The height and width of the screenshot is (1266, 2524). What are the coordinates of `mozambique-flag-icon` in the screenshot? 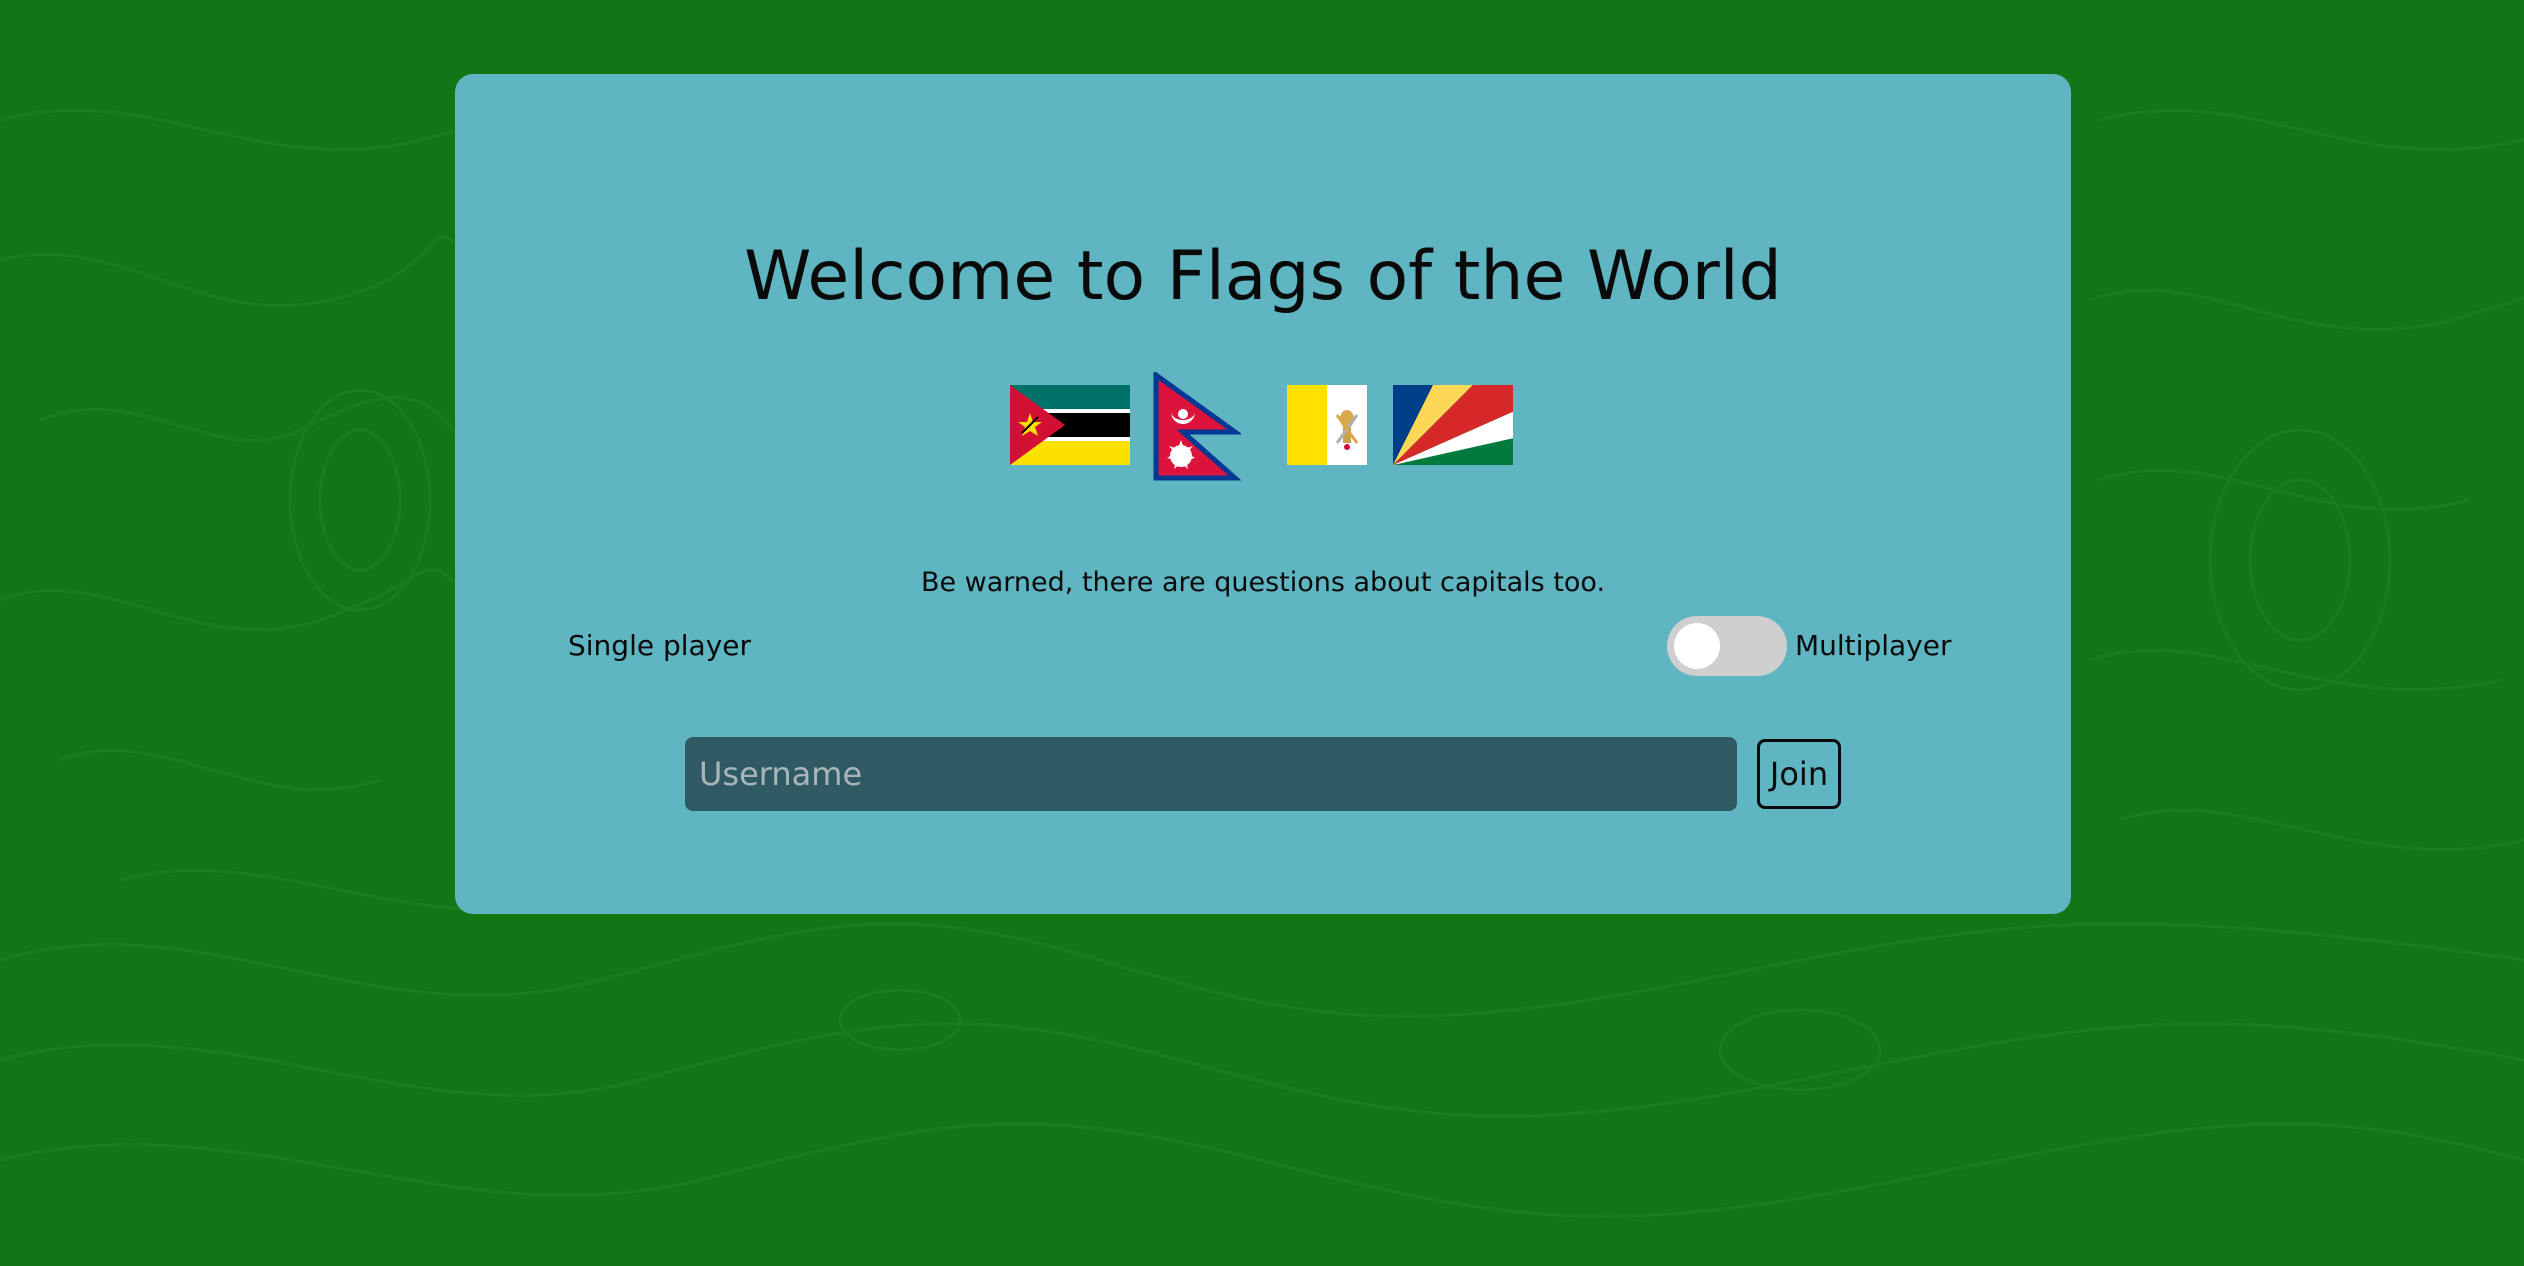 It's located at (1070, 425).